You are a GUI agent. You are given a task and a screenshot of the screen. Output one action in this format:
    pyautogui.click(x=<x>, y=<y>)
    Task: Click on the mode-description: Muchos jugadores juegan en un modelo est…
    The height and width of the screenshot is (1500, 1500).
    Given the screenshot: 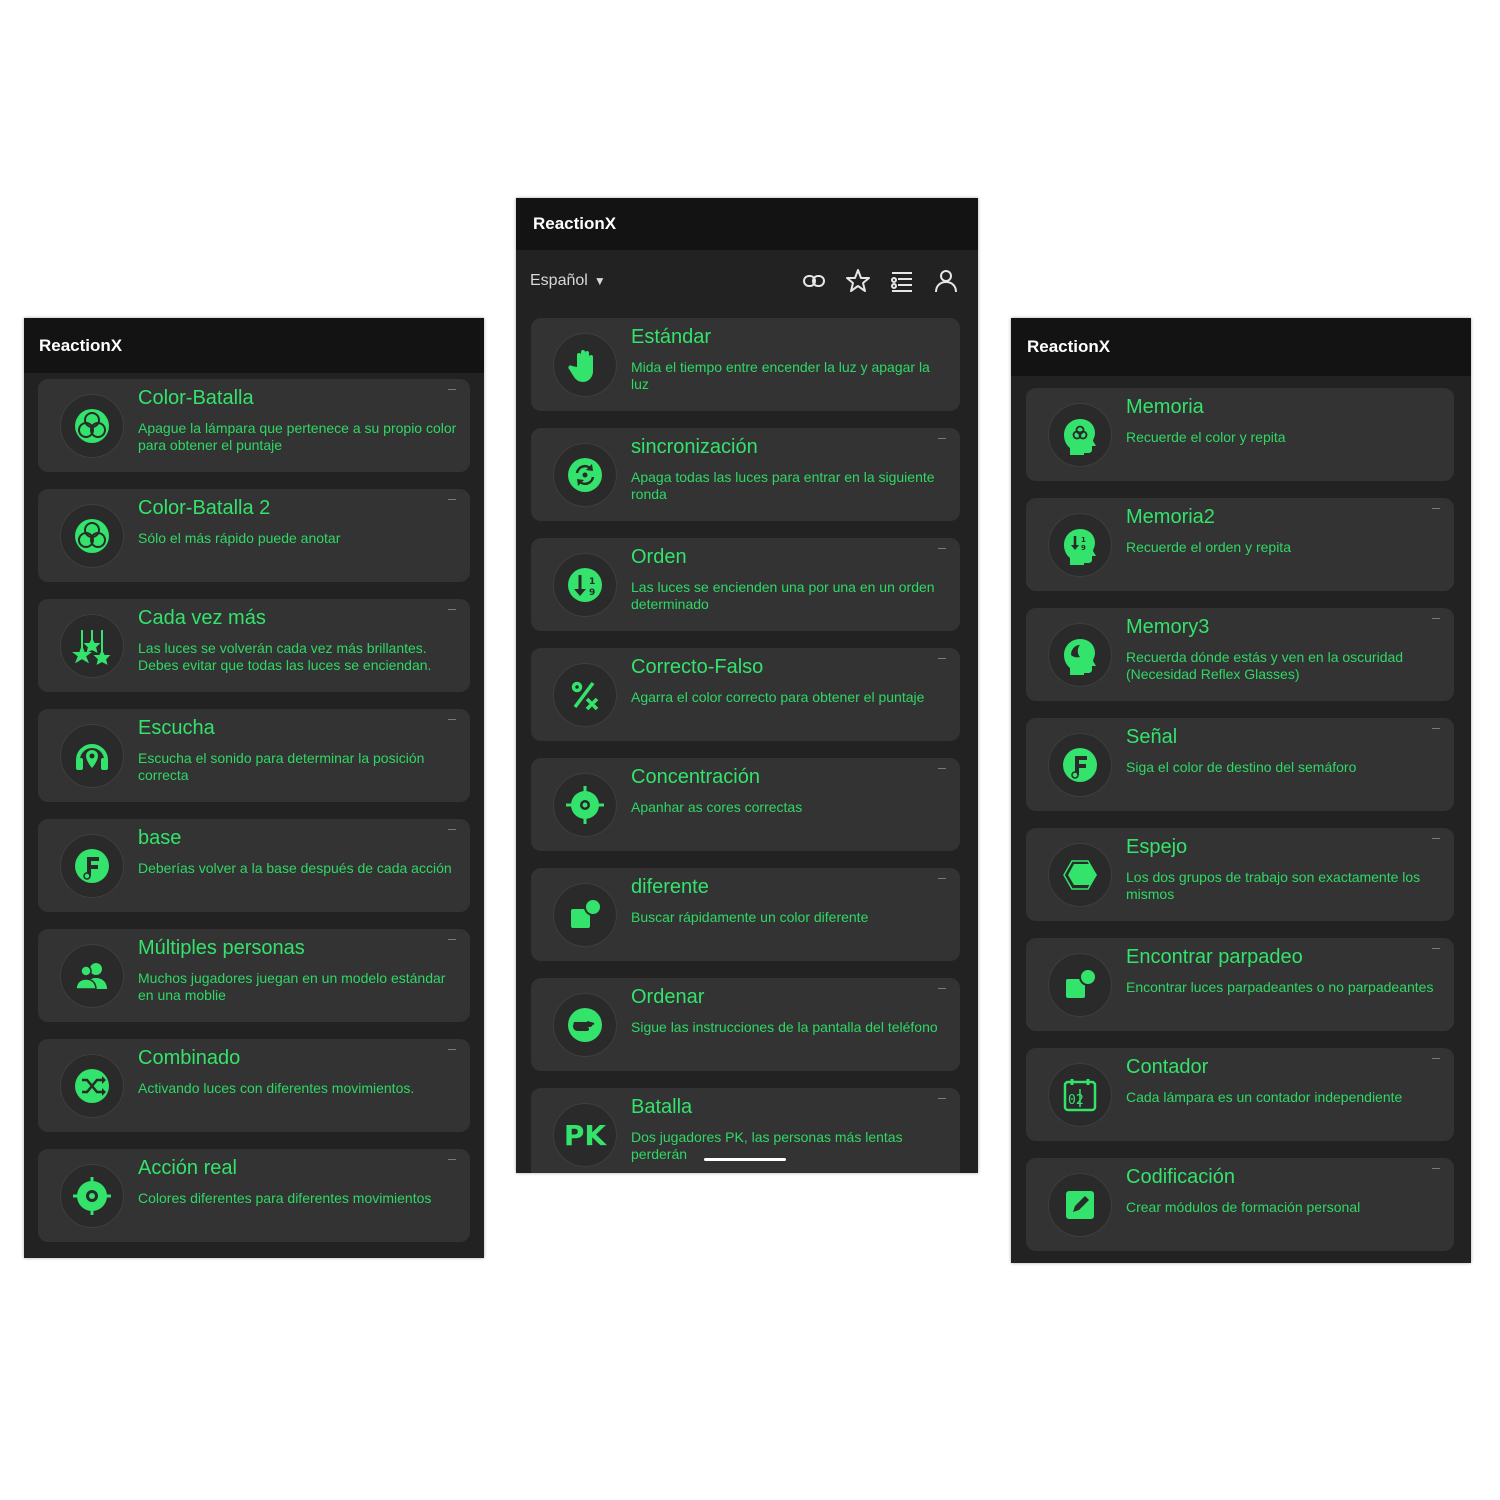 What is the action you would take?
    pyautogui.click(x=292, y=986)
    